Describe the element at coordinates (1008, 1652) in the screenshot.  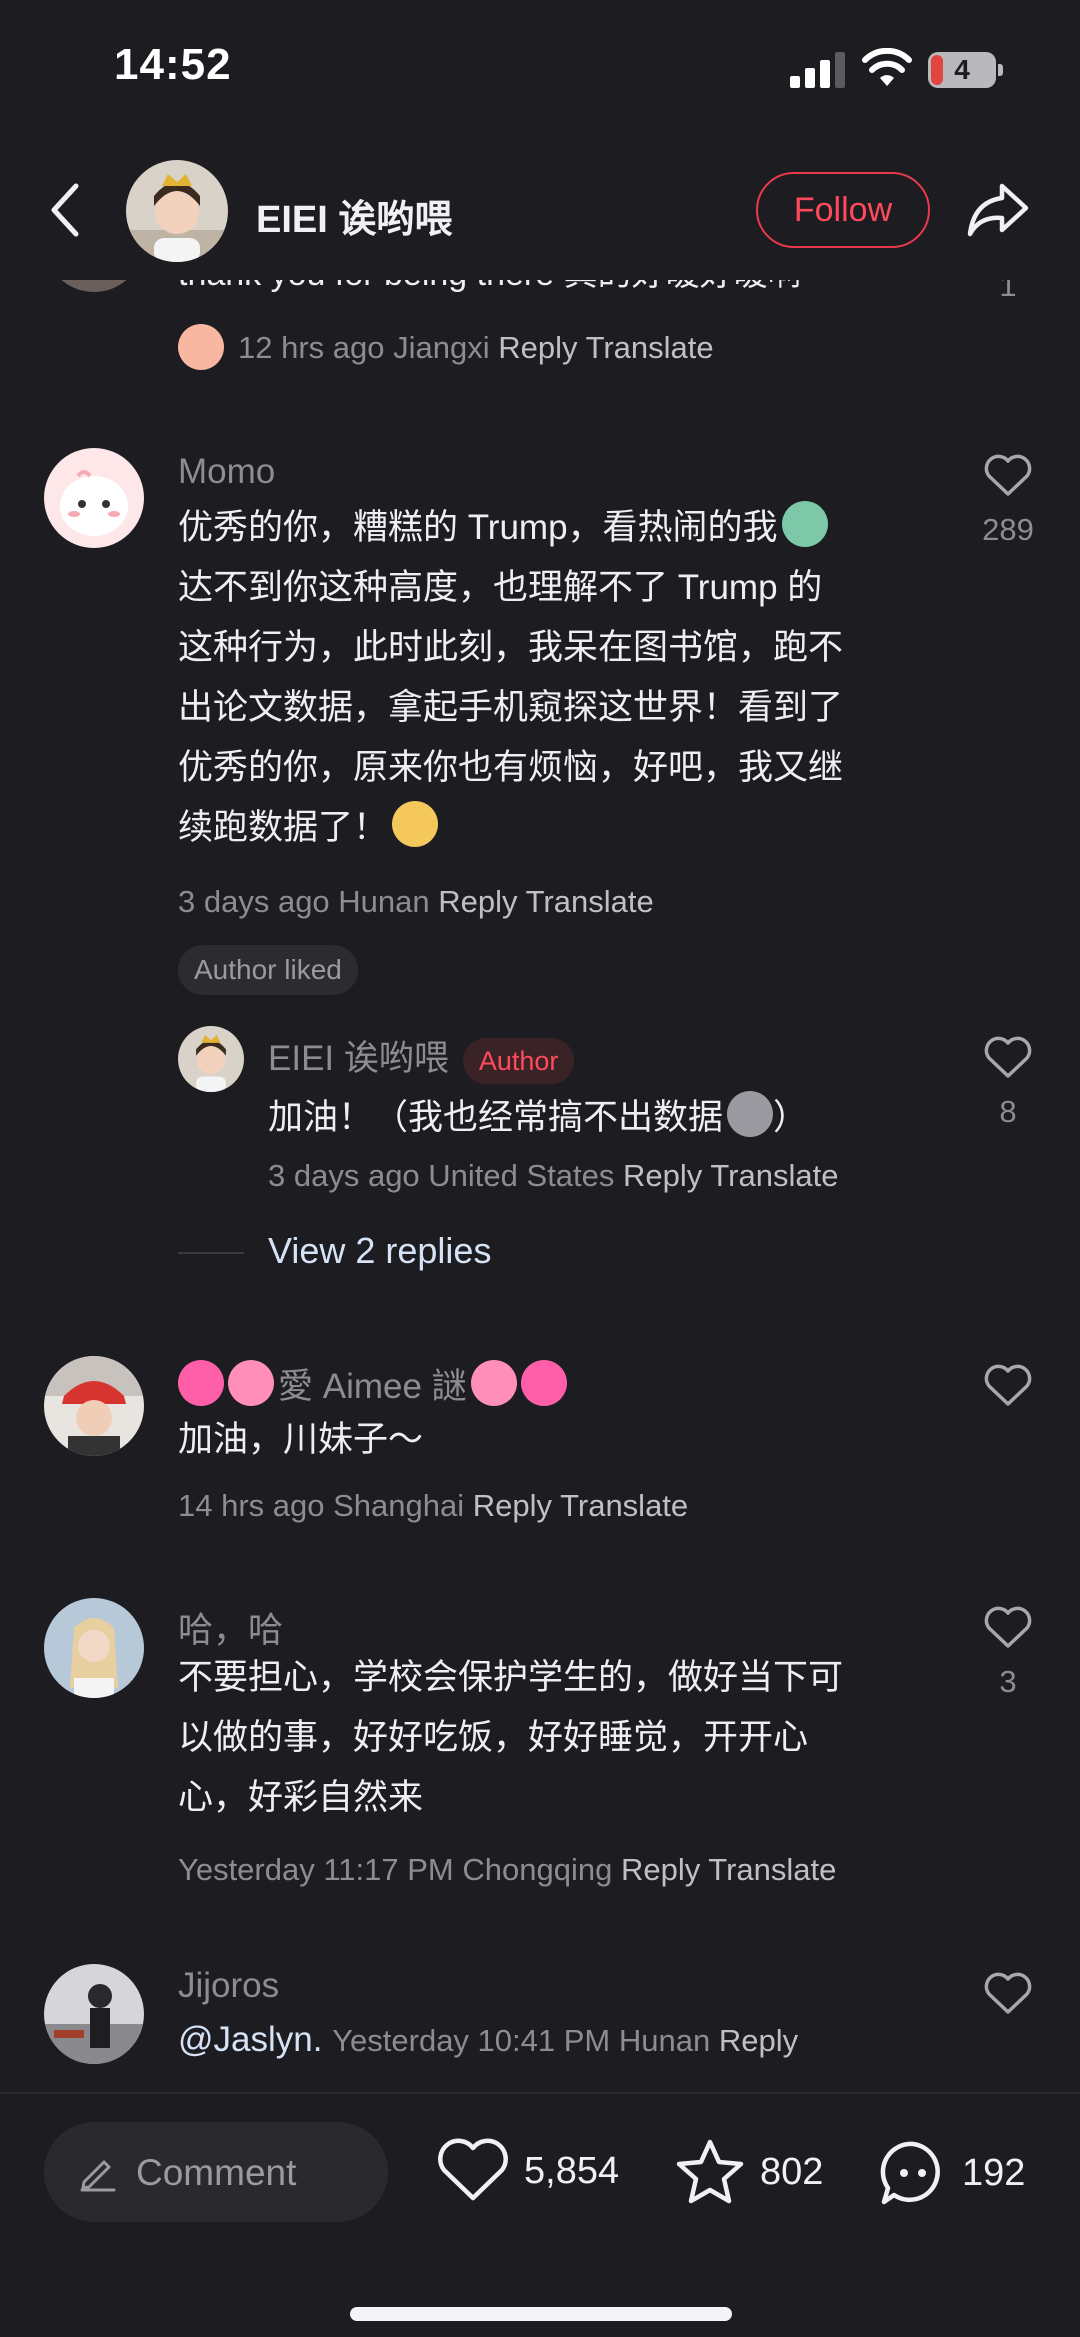
I see `like-button: 3` at that location.